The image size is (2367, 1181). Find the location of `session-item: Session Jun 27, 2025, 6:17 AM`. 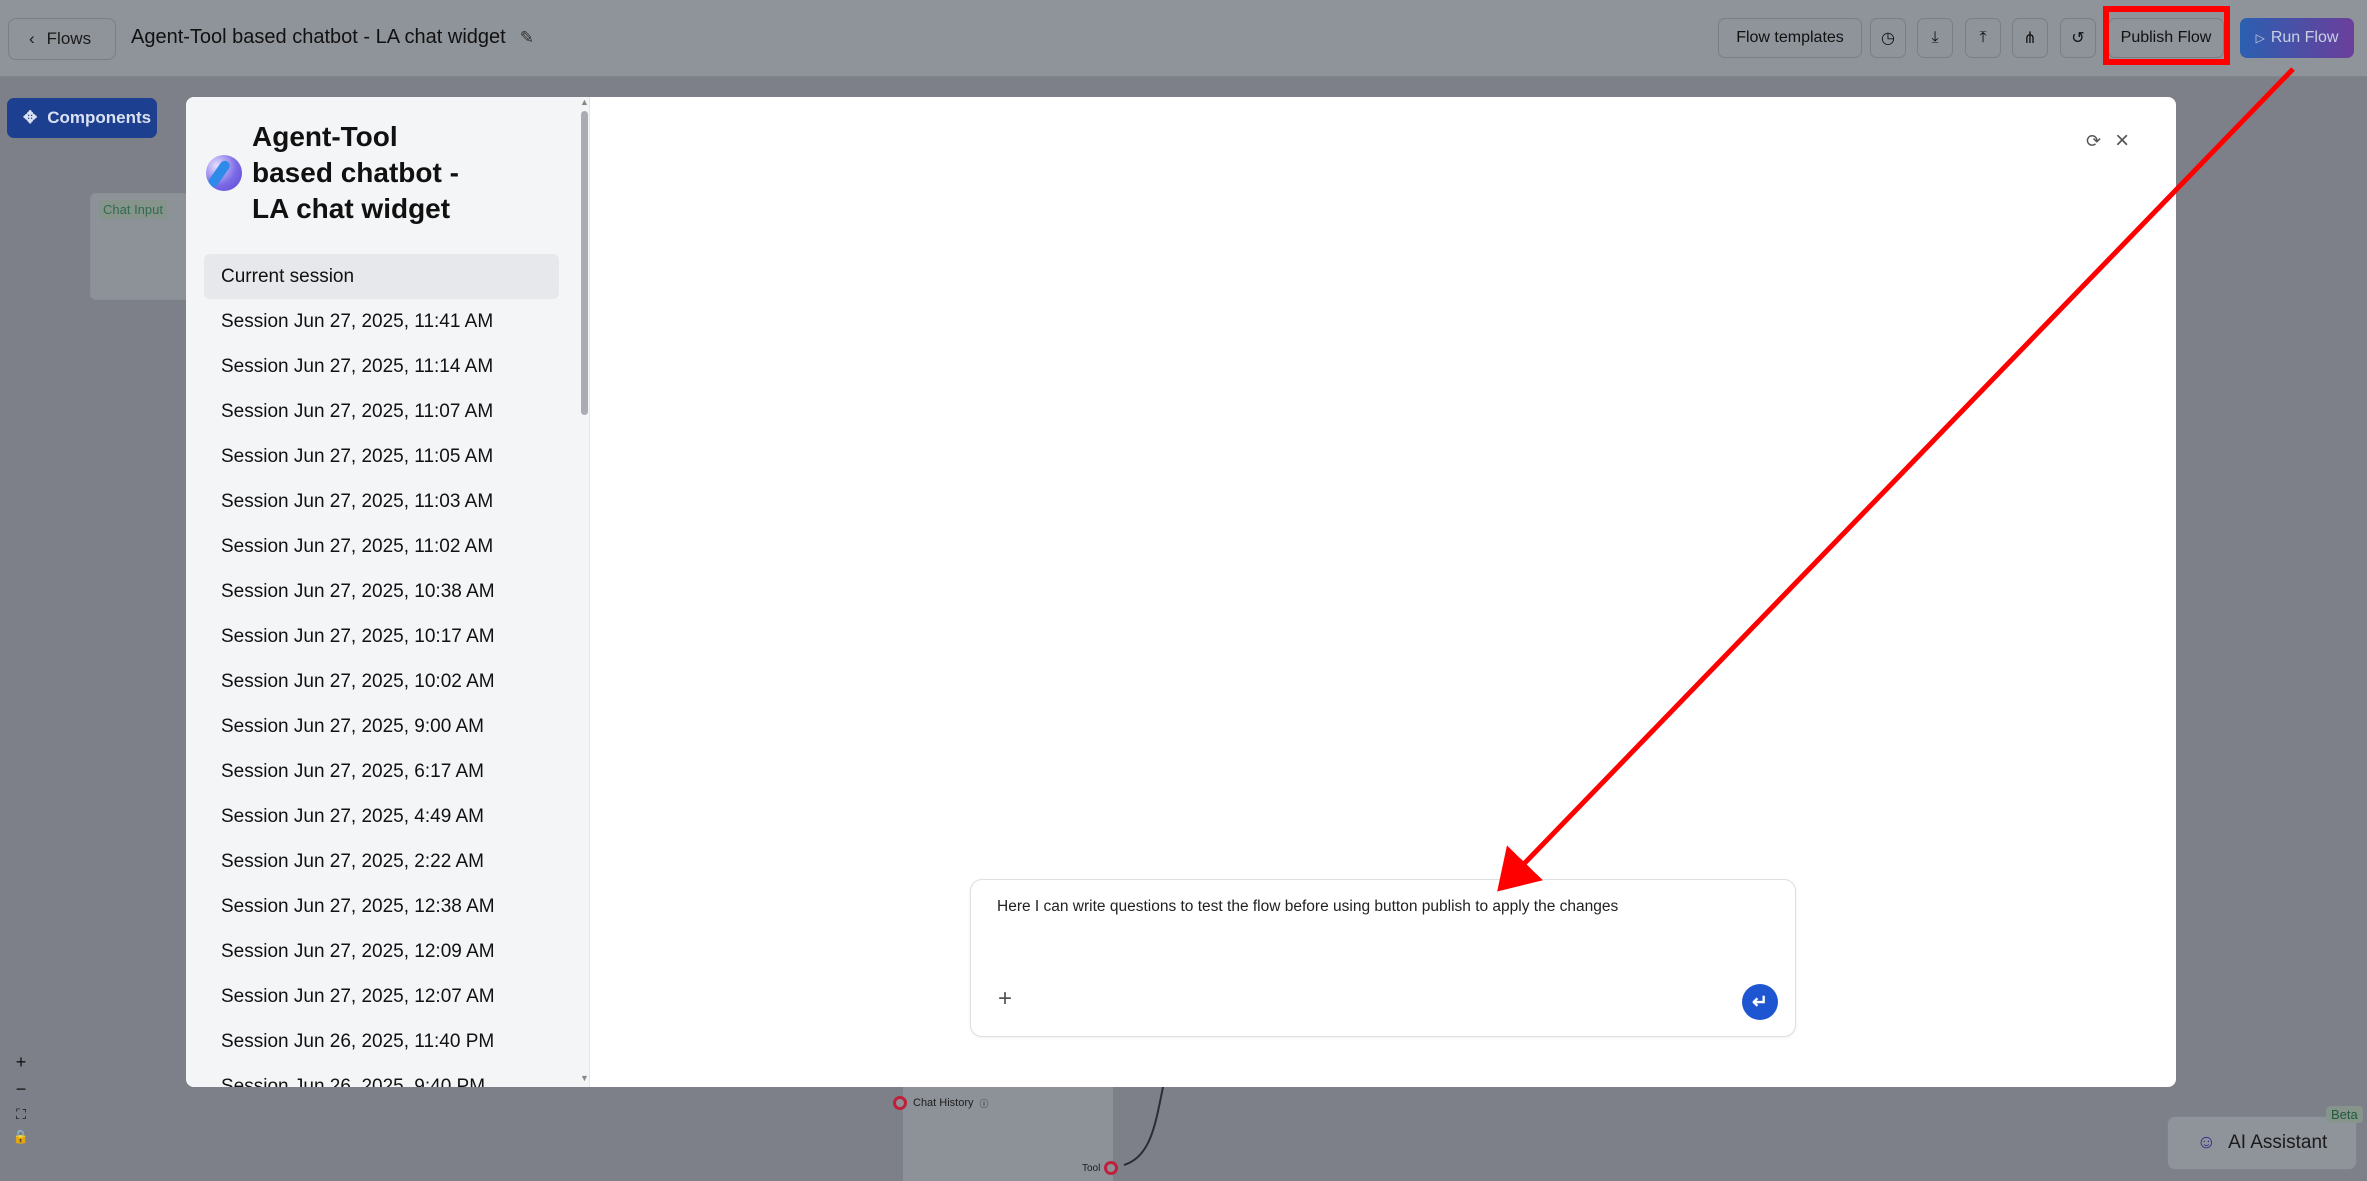

session-item: Session Jun 27, 2025, 6:17 AM is located at coordinates (381, 771).